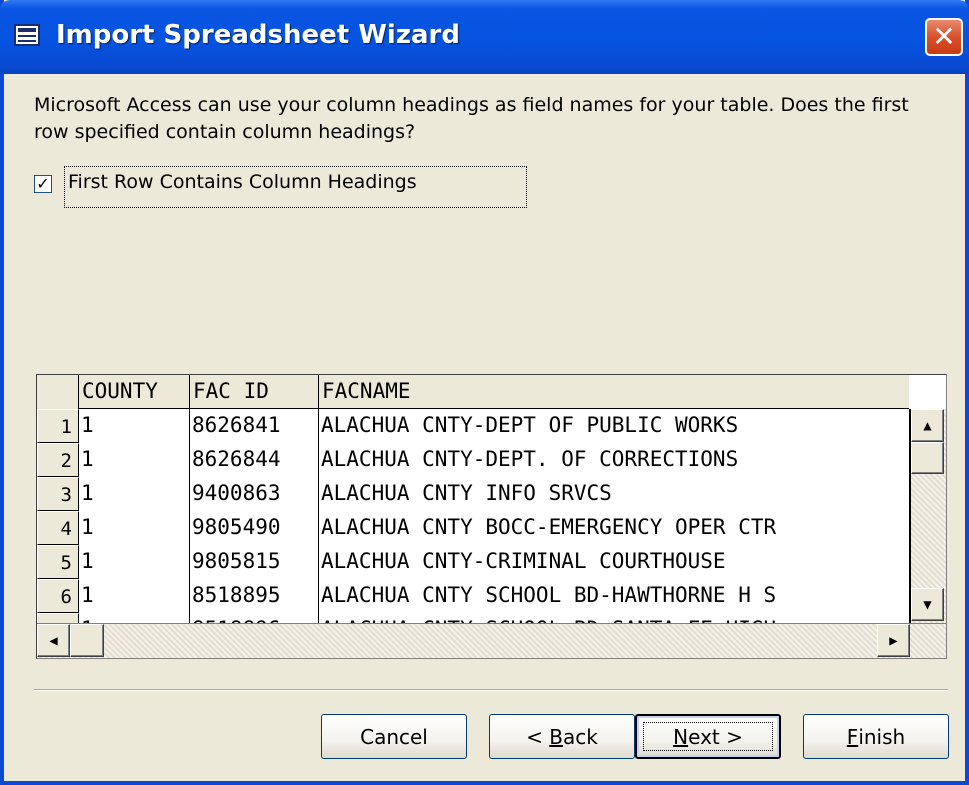 This screenshot has height=785, width=969. Describe the element at coordinates (58, 596) in the screenshot. I see `row-number: 6` at that location.